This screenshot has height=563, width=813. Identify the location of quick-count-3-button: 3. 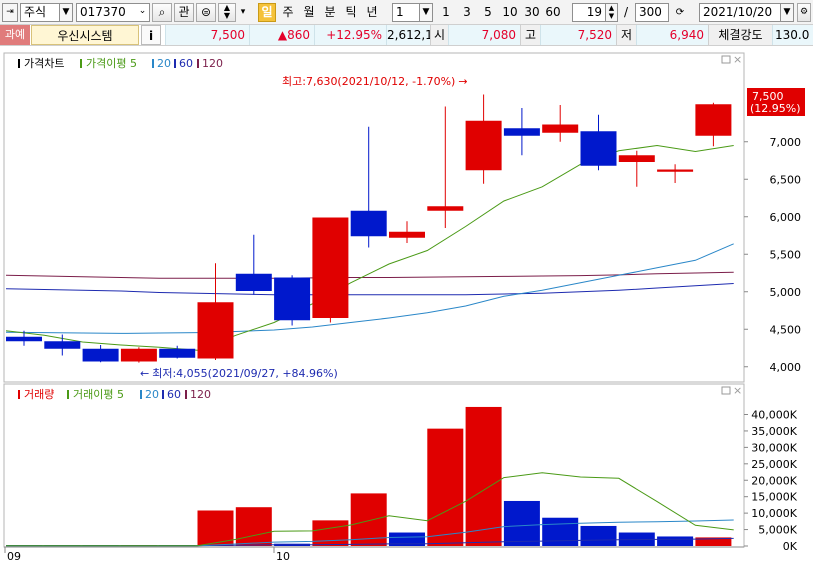
(467, 12).